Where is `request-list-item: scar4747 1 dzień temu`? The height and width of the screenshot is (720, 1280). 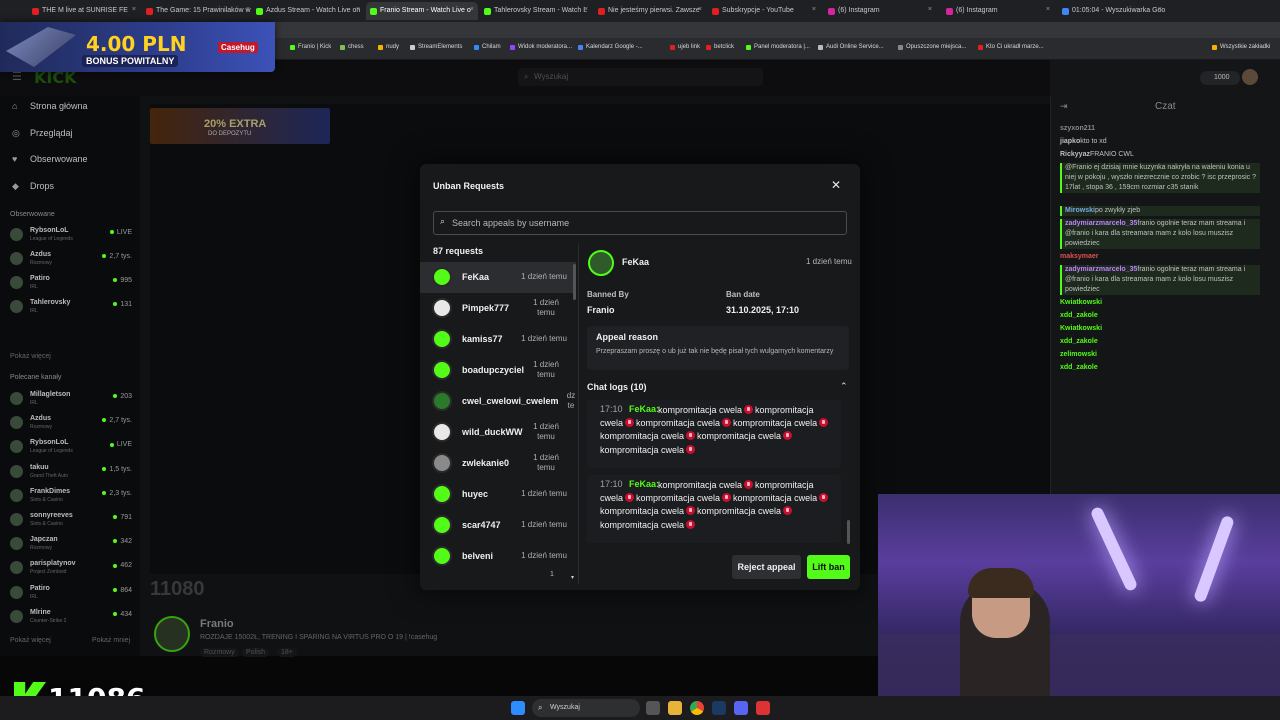 request-list-item: scar4747 1 dzień temu is located at coordinates (498, 525).